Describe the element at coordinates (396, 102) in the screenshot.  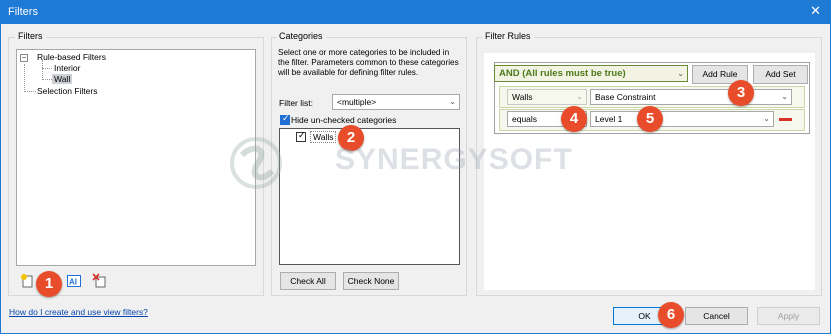
I see `filter-list-dropdown: <multiple> ⌄` at that location.